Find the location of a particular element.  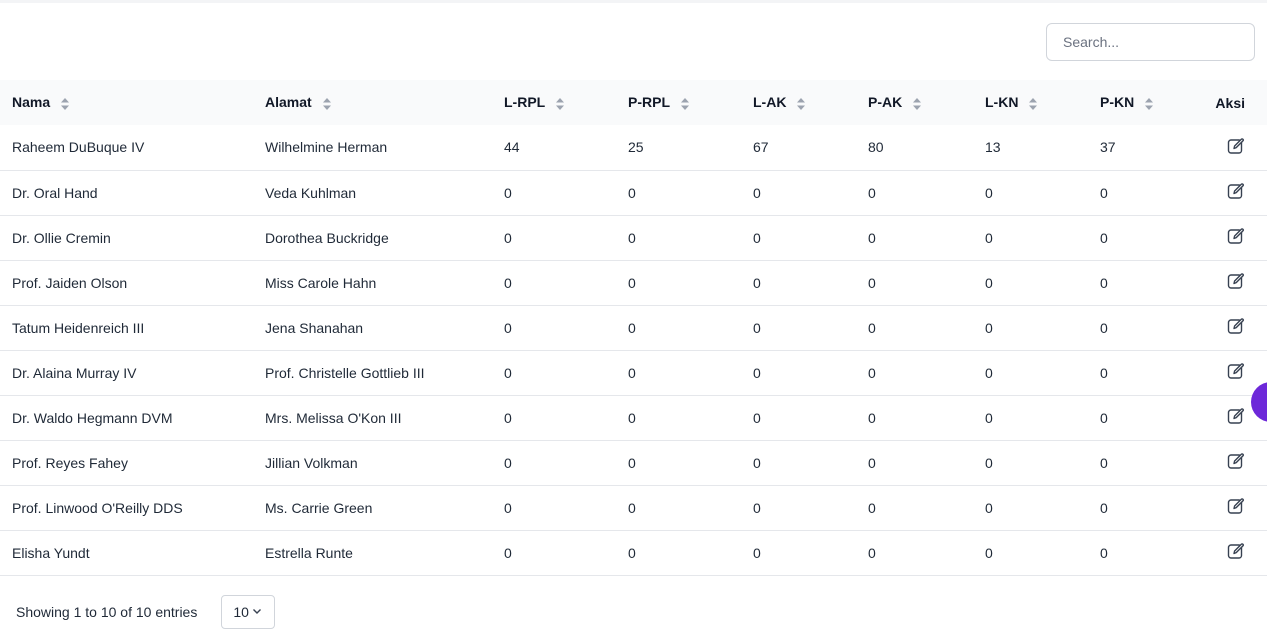

table-cell-alamat: Miss Carole Hahn is located at coordinates (321, 282).